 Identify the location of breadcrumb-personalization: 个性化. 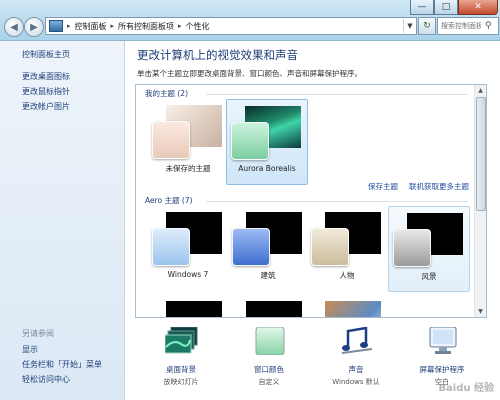
(198, 26).